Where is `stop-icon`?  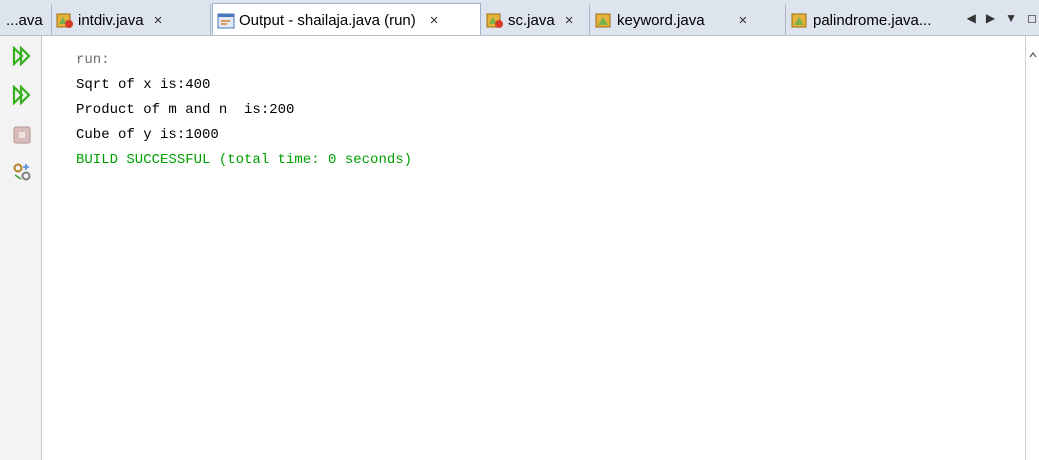 stop-icon is located at coordinates (22, 137).